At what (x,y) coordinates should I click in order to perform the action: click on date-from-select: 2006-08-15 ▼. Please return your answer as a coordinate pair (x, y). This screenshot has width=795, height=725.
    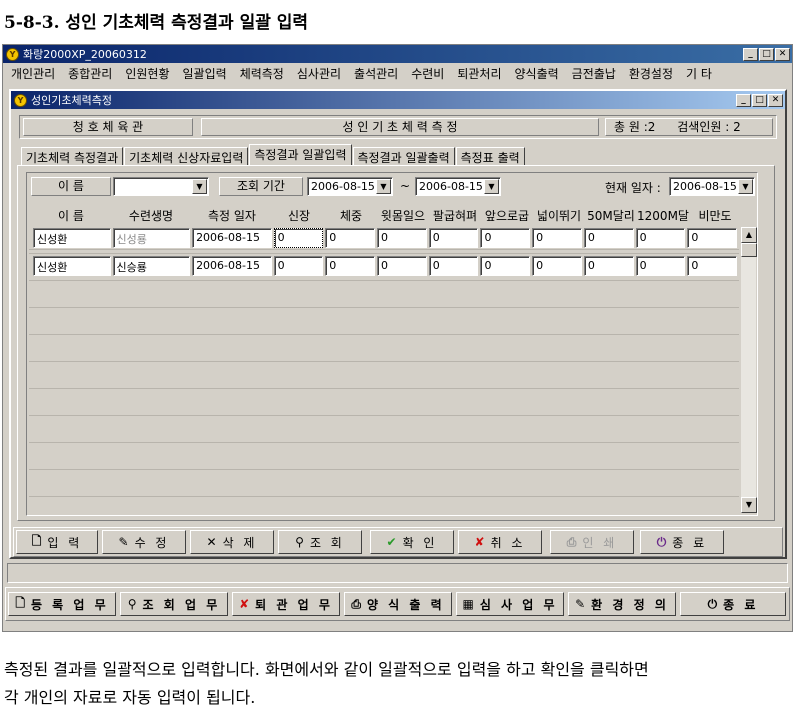
    Looking at the image, I should click on (350, 186).